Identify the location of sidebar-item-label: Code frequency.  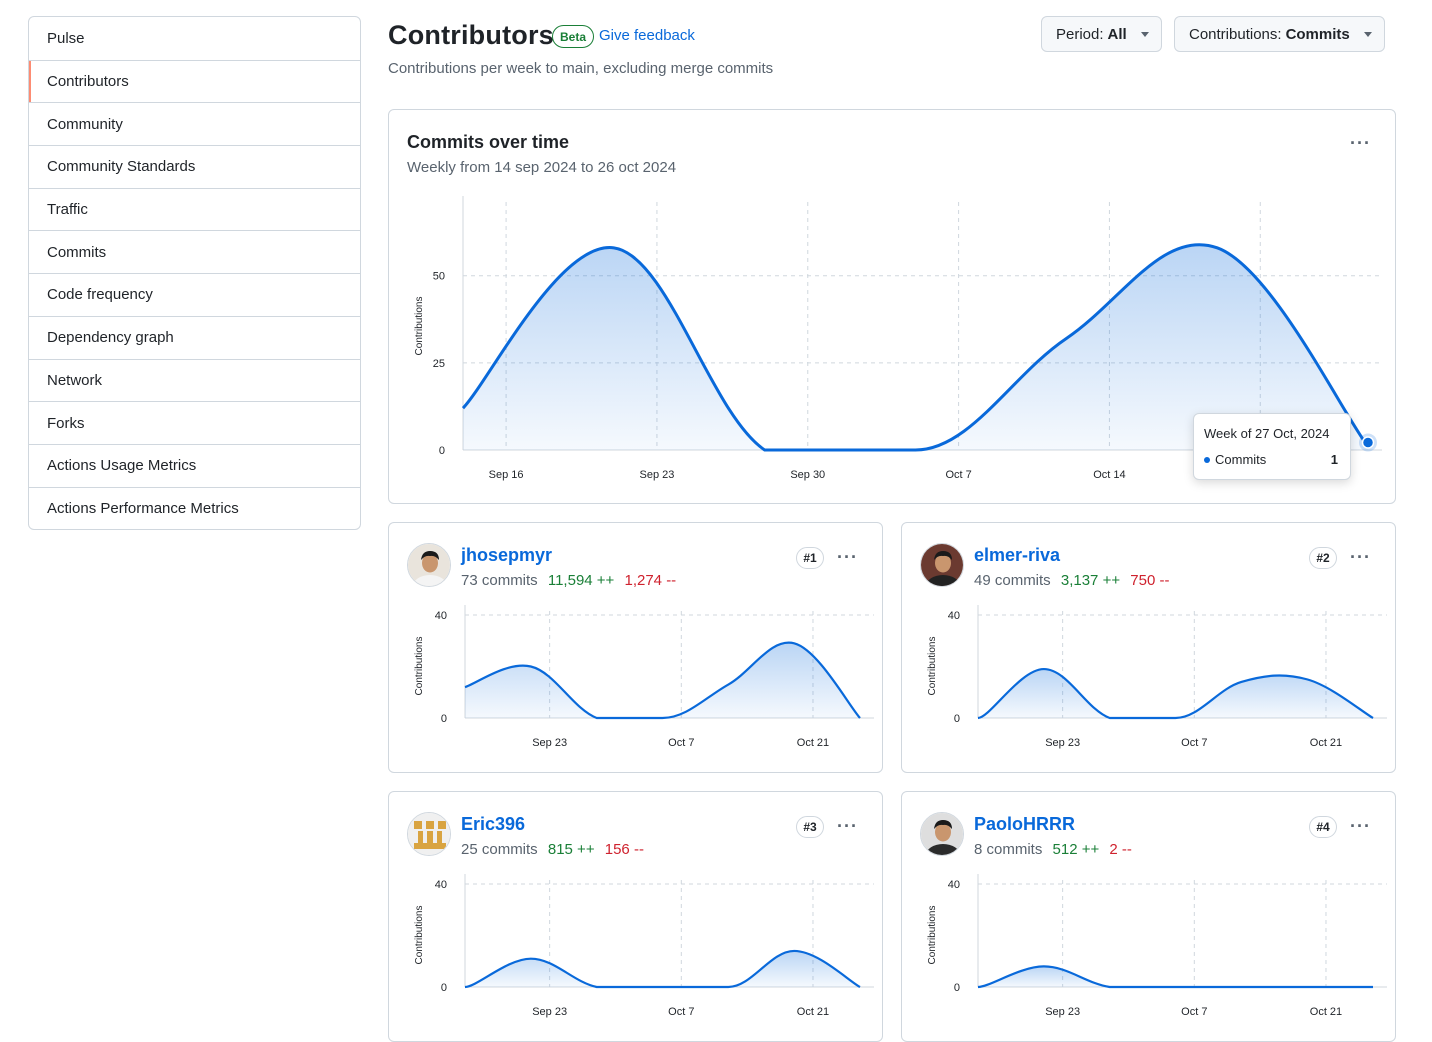
(100, 294).